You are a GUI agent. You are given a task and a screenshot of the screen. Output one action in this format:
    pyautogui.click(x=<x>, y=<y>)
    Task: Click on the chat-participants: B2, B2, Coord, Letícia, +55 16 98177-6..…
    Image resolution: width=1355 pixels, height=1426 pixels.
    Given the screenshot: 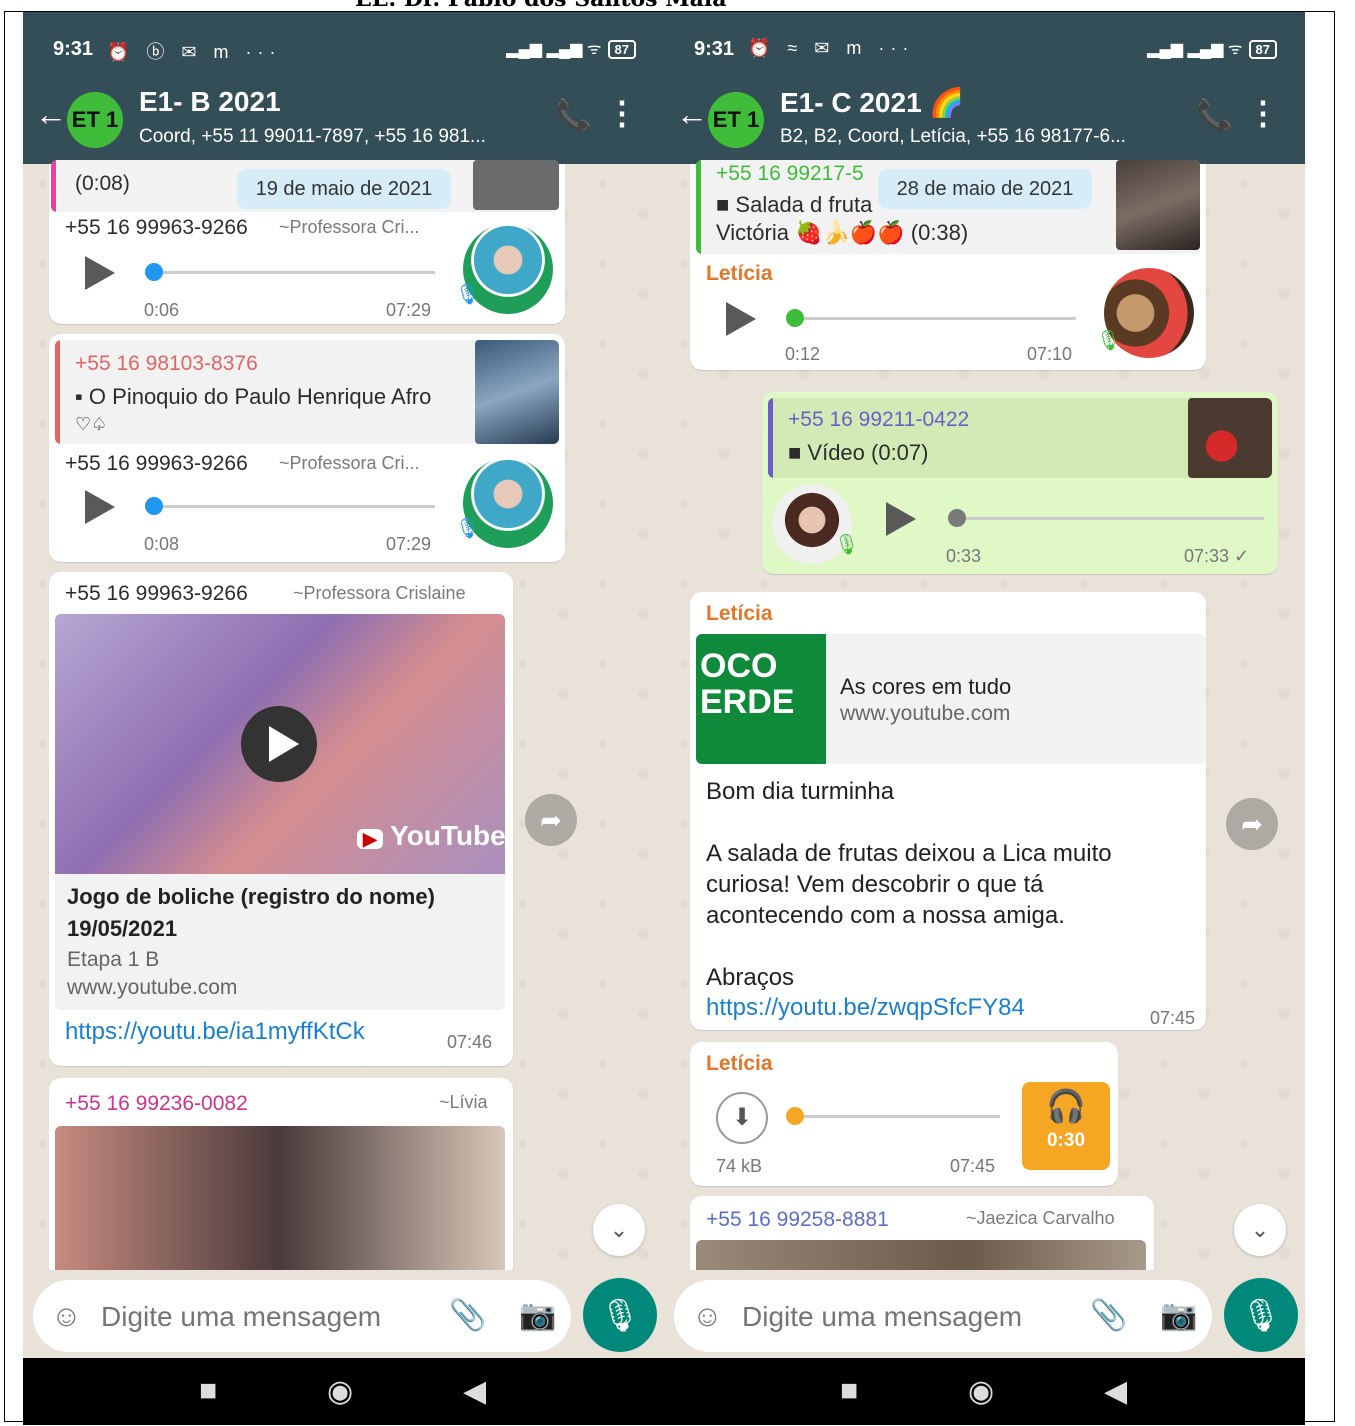 What is the action you would take?
    pyautogui.click(x=953, y=137)
    